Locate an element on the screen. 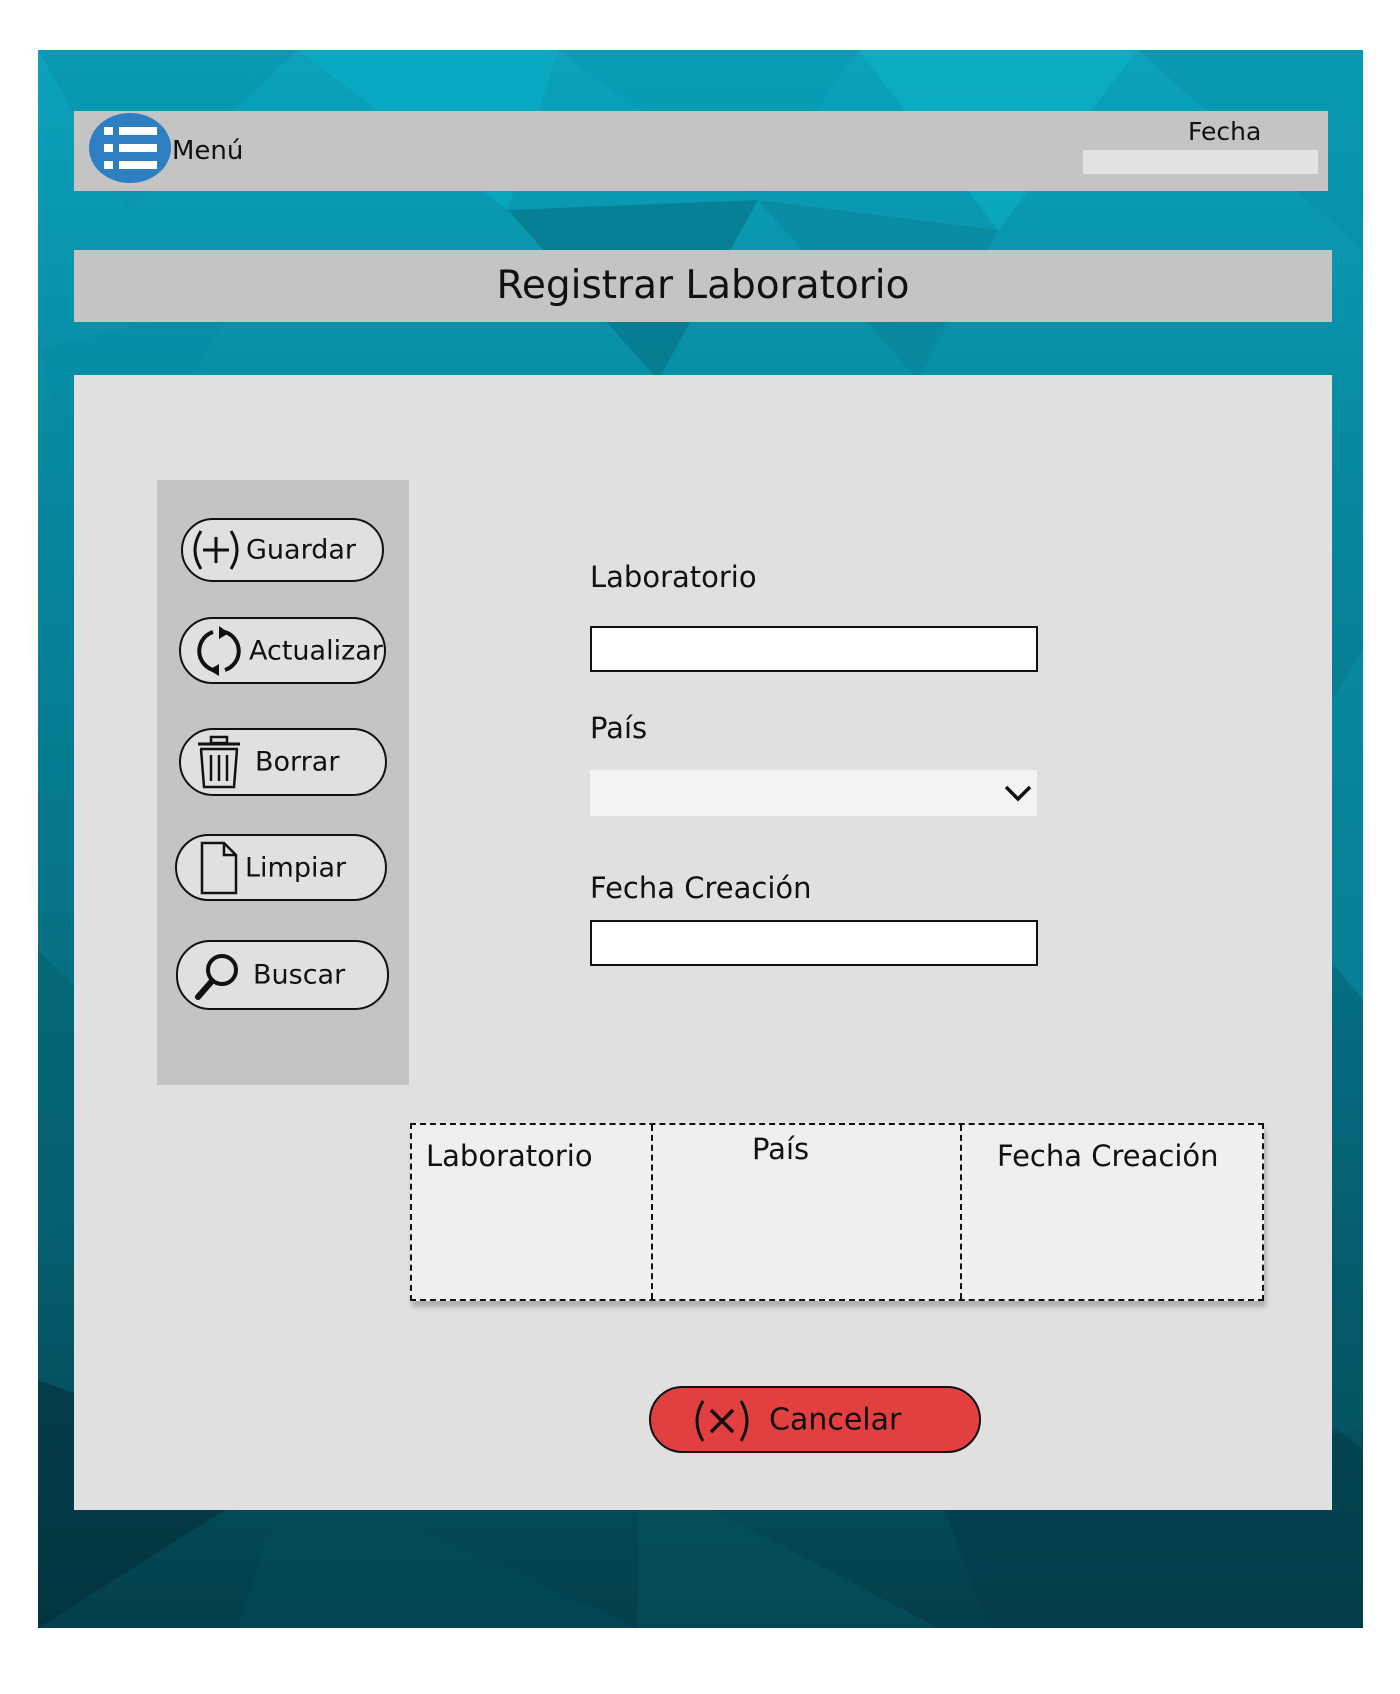 This screenshot has width=1400, height=1694. results-table: Laboratorio País Fecha Creación is located at coordinates (837, 1212).